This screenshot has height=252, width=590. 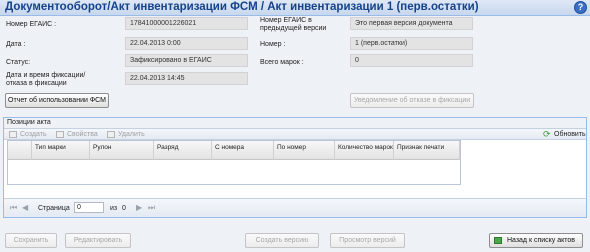 What do you see at coordinates (46, 75) in the screenshot?
I see `fix-date-label-line1: Дата и время фиксации/` at bounding box center [46, 75].